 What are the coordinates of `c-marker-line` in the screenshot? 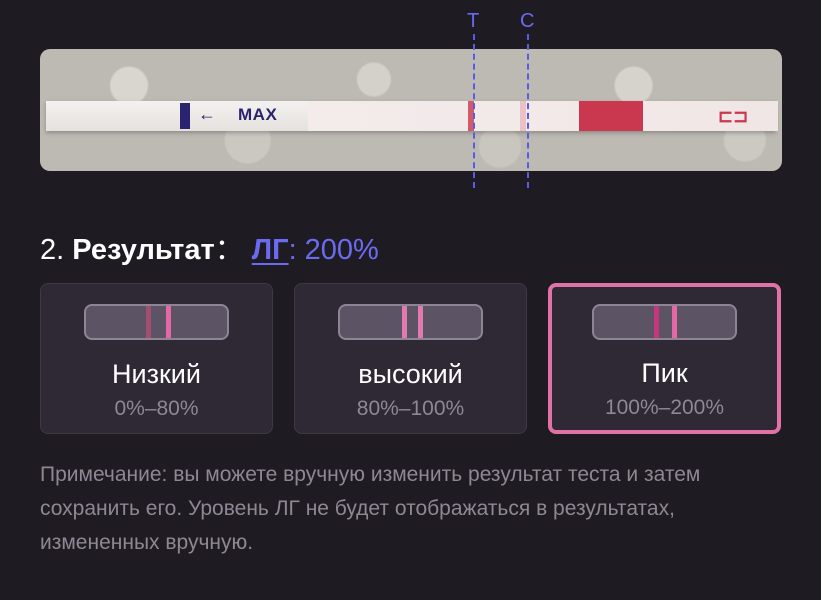 It's located at (528, 111).